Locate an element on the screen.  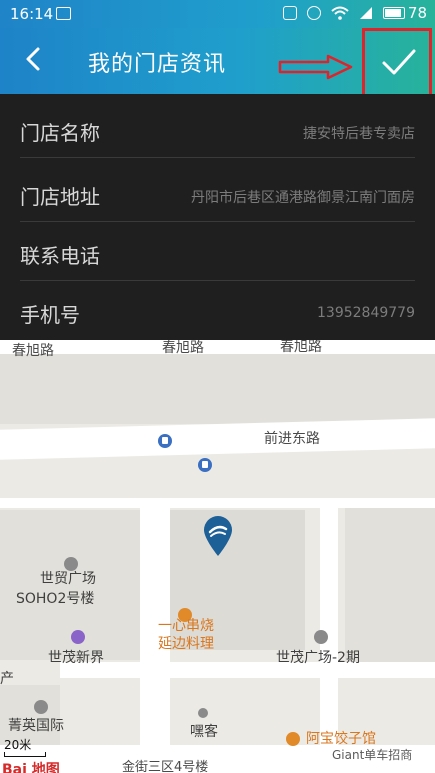
poi-label: 世茂新界 is located at coordinates (76, 658).